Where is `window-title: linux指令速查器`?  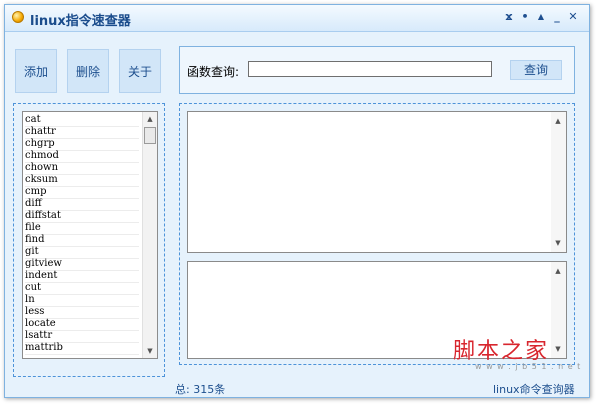 window-title: linux指令速查器 is located at coordinates (80, 21).